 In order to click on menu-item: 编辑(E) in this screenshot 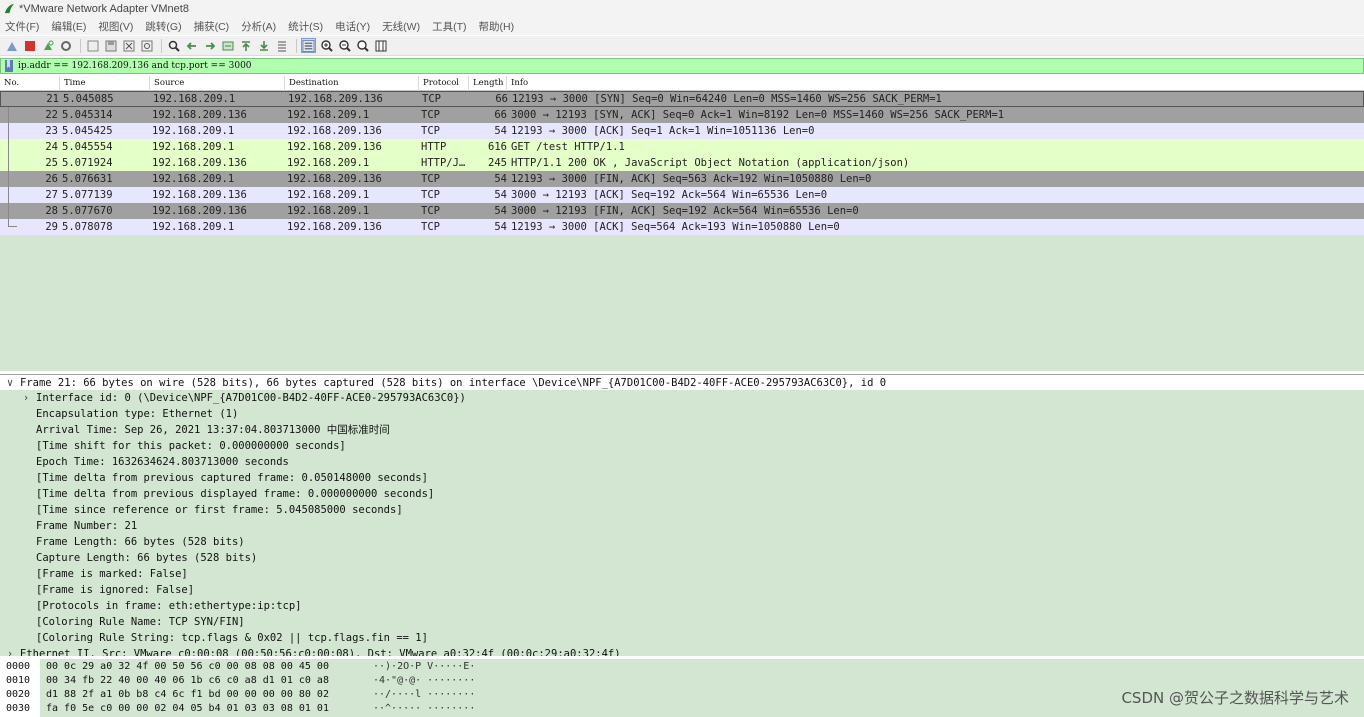, I will do `click(68, 26)`.